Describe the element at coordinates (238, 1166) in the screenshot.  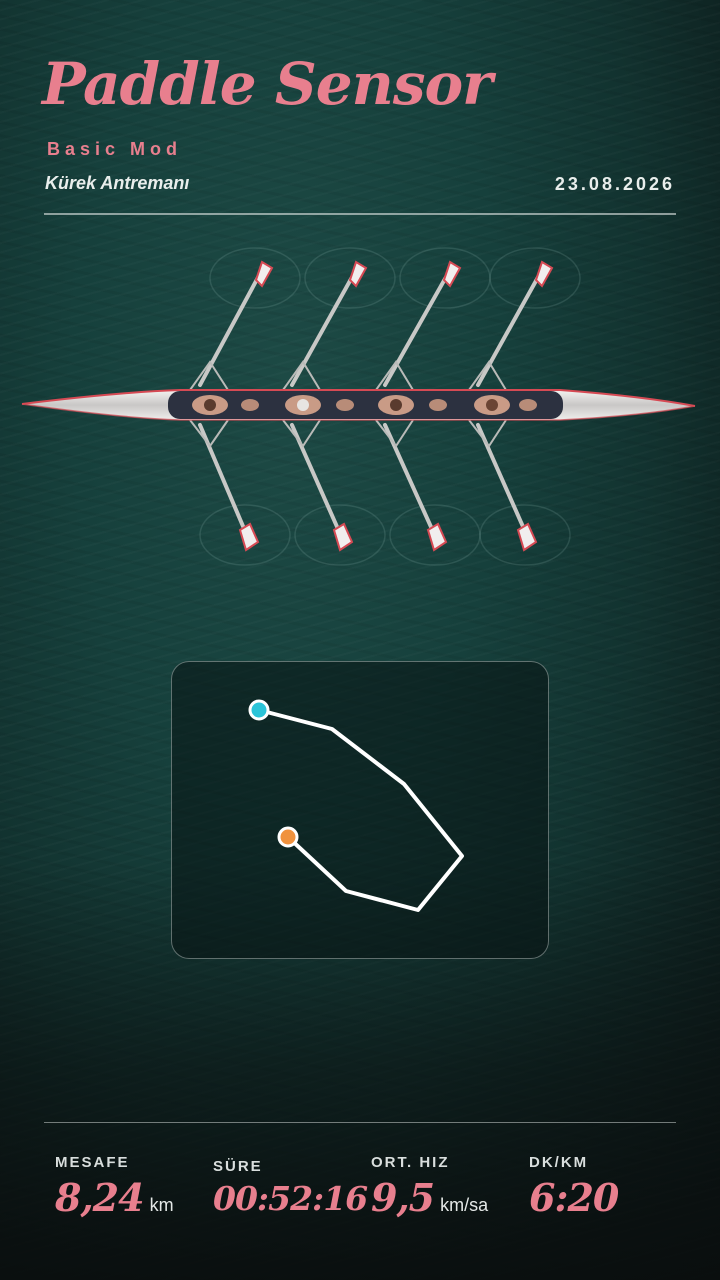
I see `stat-duration-label: SÜRE` at that location.